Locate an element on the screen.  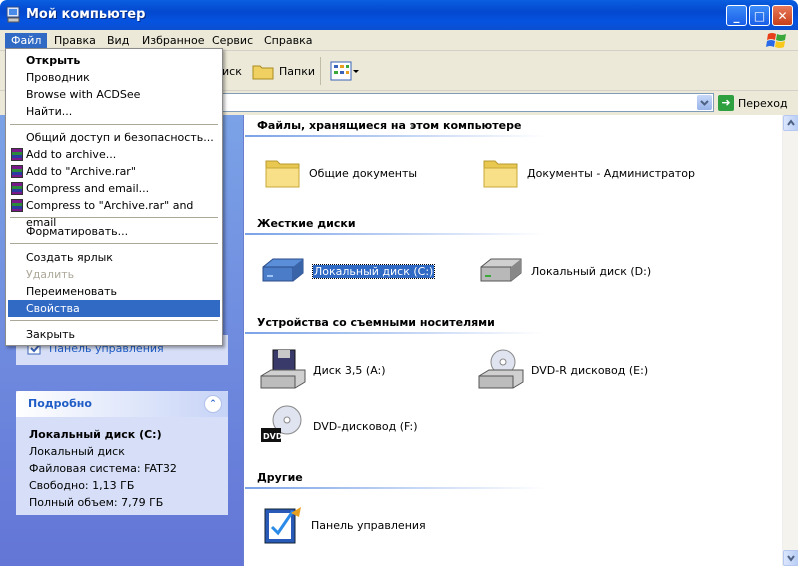
views-icon is located at coordinates (345, 71).